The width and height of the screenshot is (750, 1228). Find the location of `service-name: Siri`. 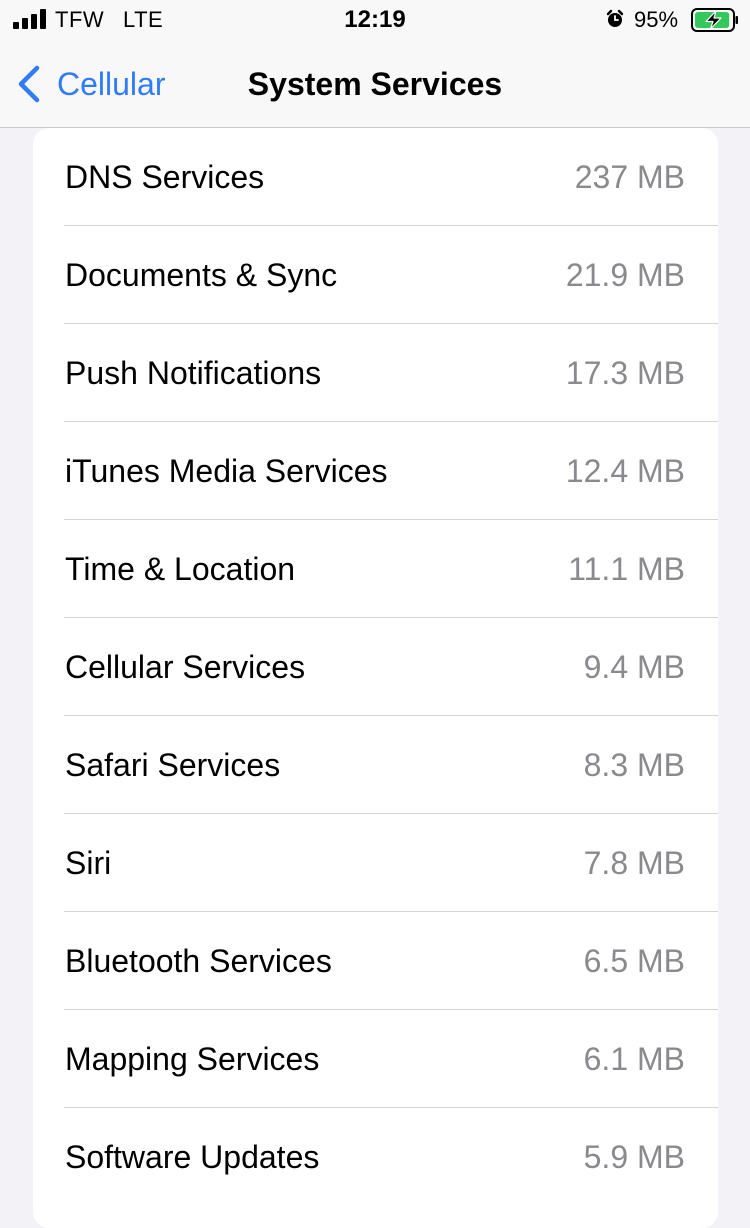

service-name: Siri is located at coordinates (88, 863).